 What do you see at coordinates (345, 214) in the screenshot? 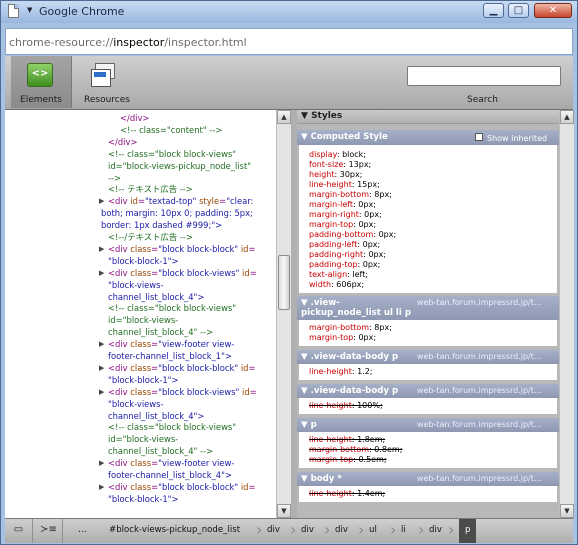
I see `computed-property: margin-right: 0px;` at bounding box center [345, 214].